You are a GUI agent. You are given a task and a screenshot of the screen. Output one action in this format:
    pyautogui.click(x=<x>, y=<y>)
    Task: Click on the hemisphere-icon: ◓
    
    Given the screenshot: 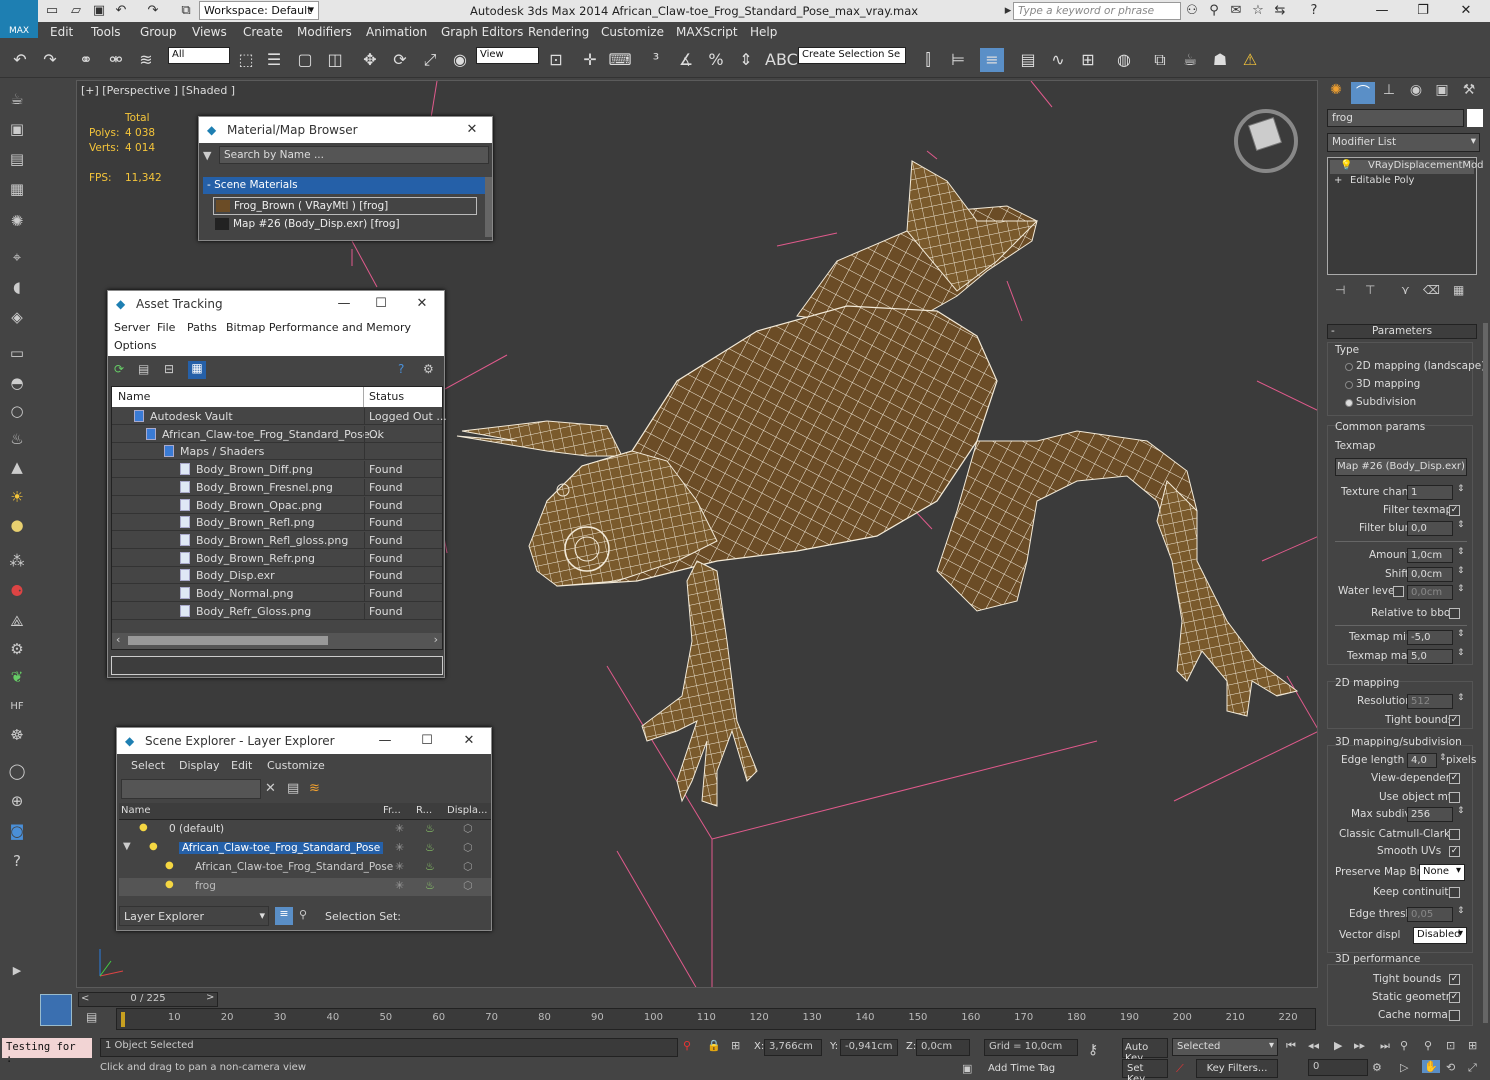 What is the action you would take?
    pyautogui.click(x=17, y=383)
    